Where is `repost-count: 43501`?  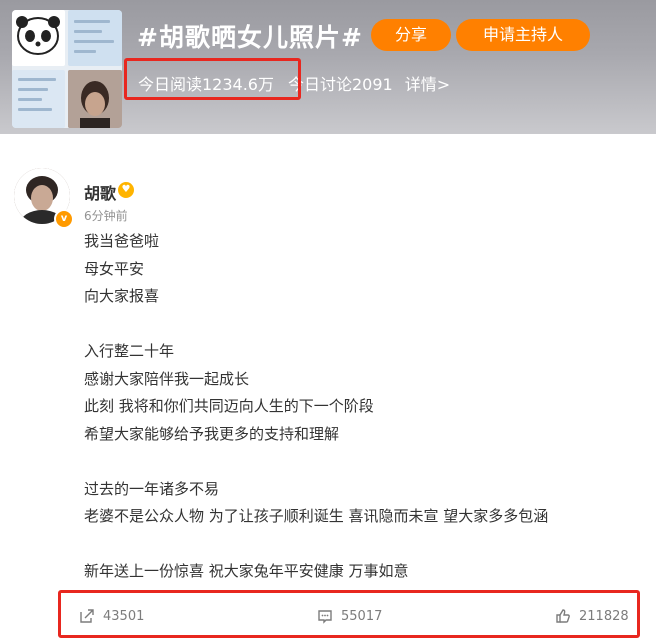 repost-count: 43501 is located at coordinates (124, 616).